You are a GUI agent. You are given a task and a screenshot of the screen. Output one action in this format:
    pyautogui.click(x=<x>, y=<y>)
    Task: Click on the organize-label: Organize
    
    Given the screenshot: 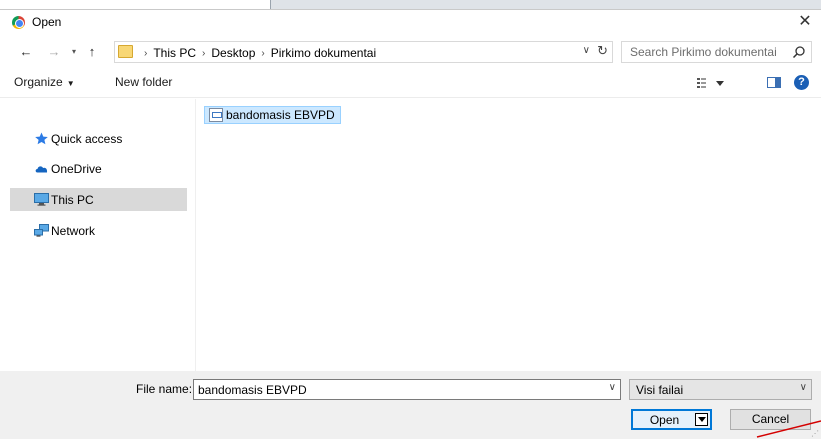 What is the action you would take?
    pyautogui.click(x=38, y=82)
    